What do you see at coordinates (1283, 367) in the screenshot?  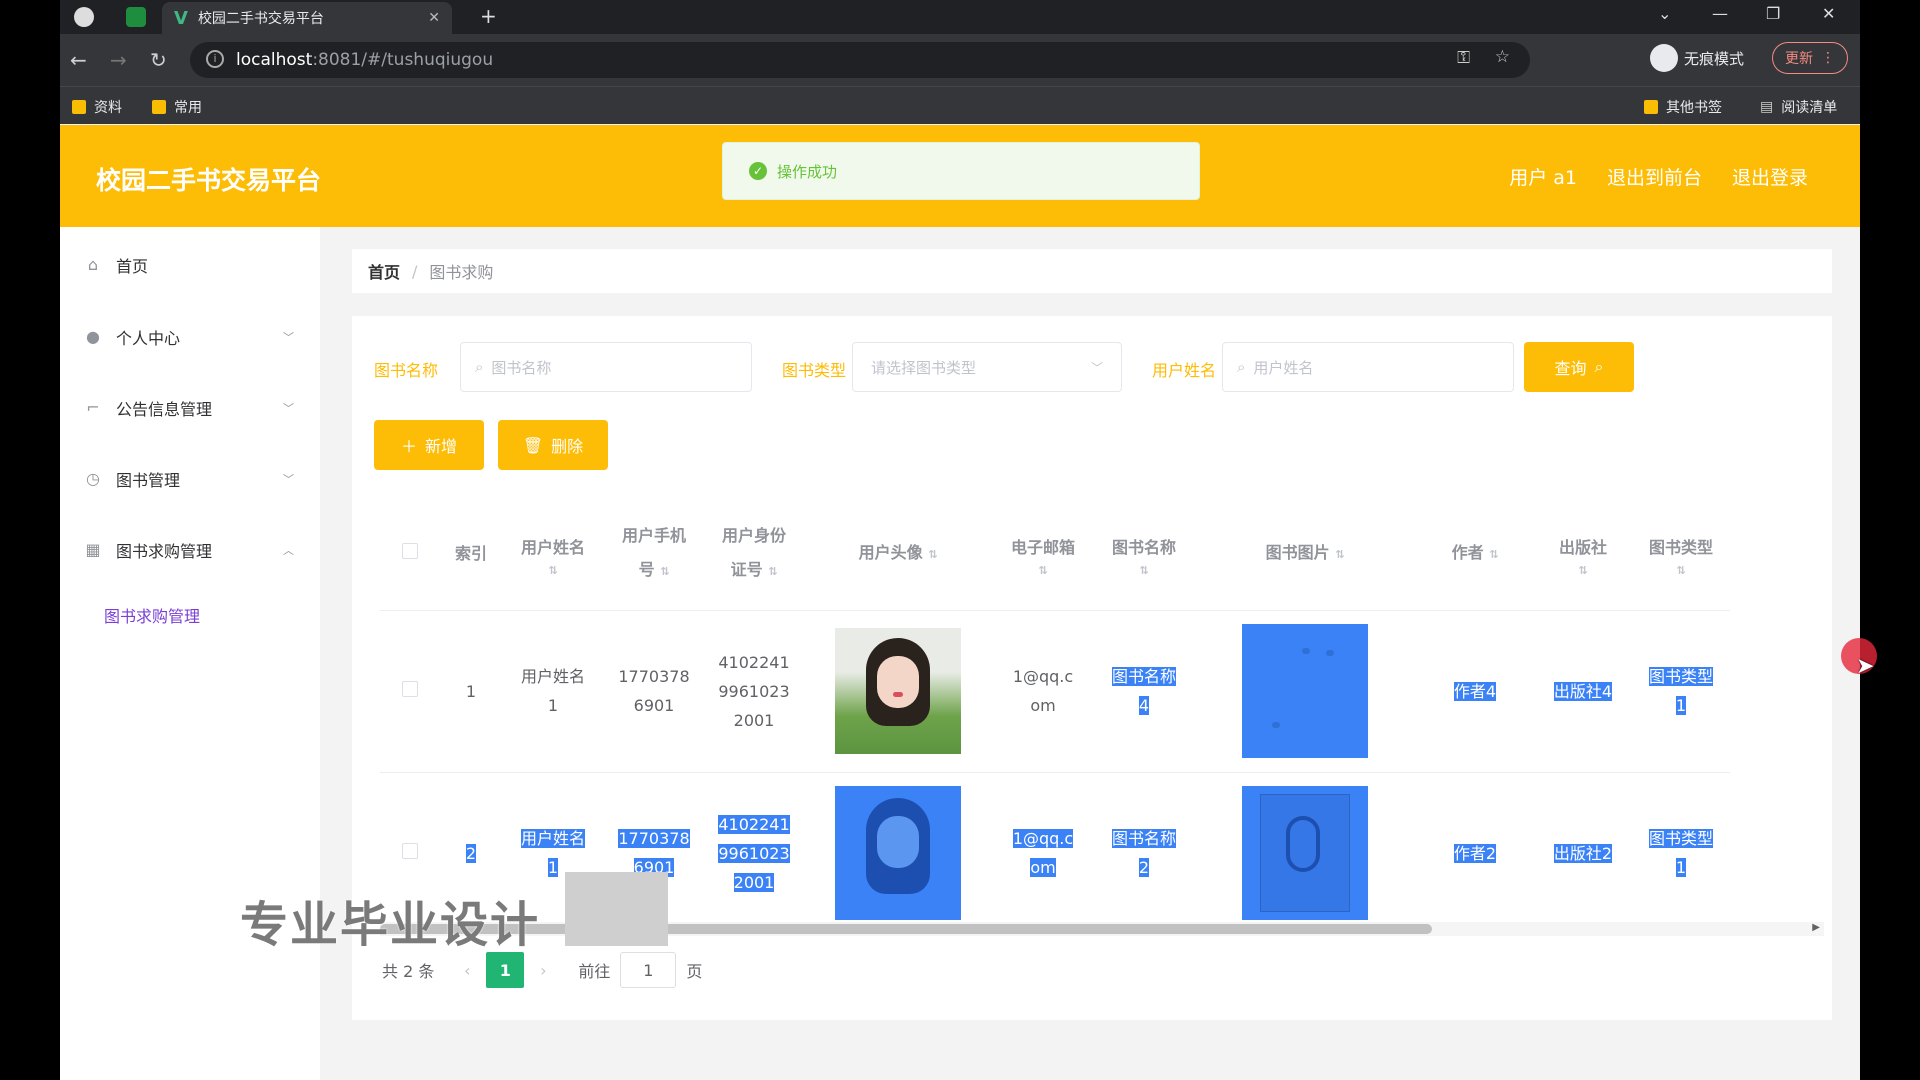 I see `user-name-placeholder: 用户姓名` at bounding box center [1283, 367].